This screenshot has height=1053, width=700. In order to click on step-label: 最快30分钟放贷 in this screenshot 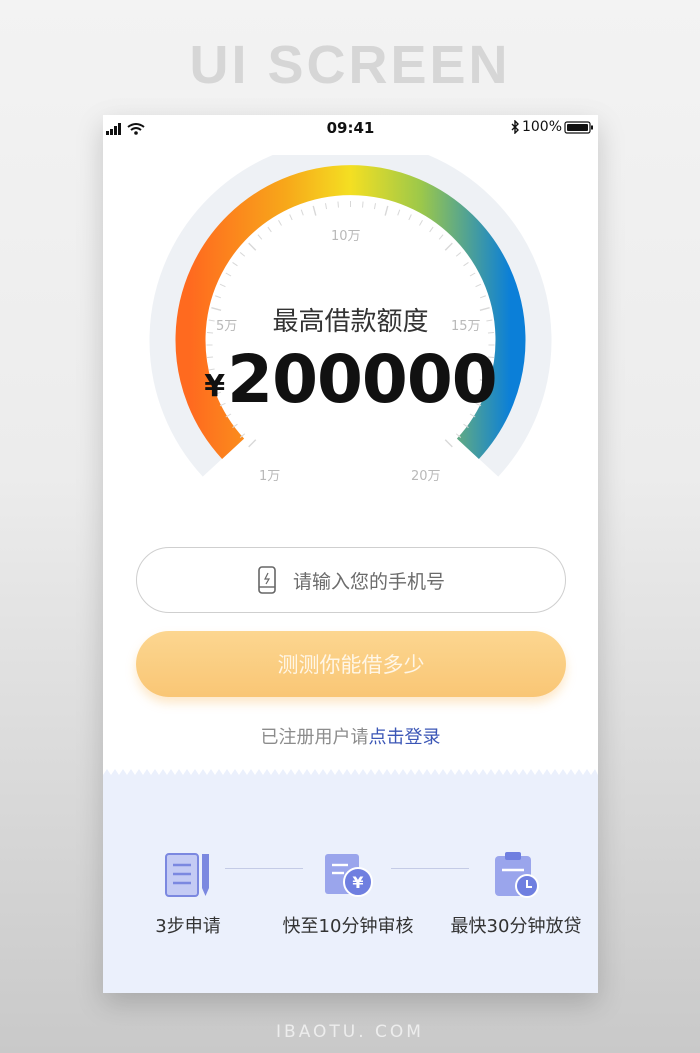, I will do `click(516, 926)`.